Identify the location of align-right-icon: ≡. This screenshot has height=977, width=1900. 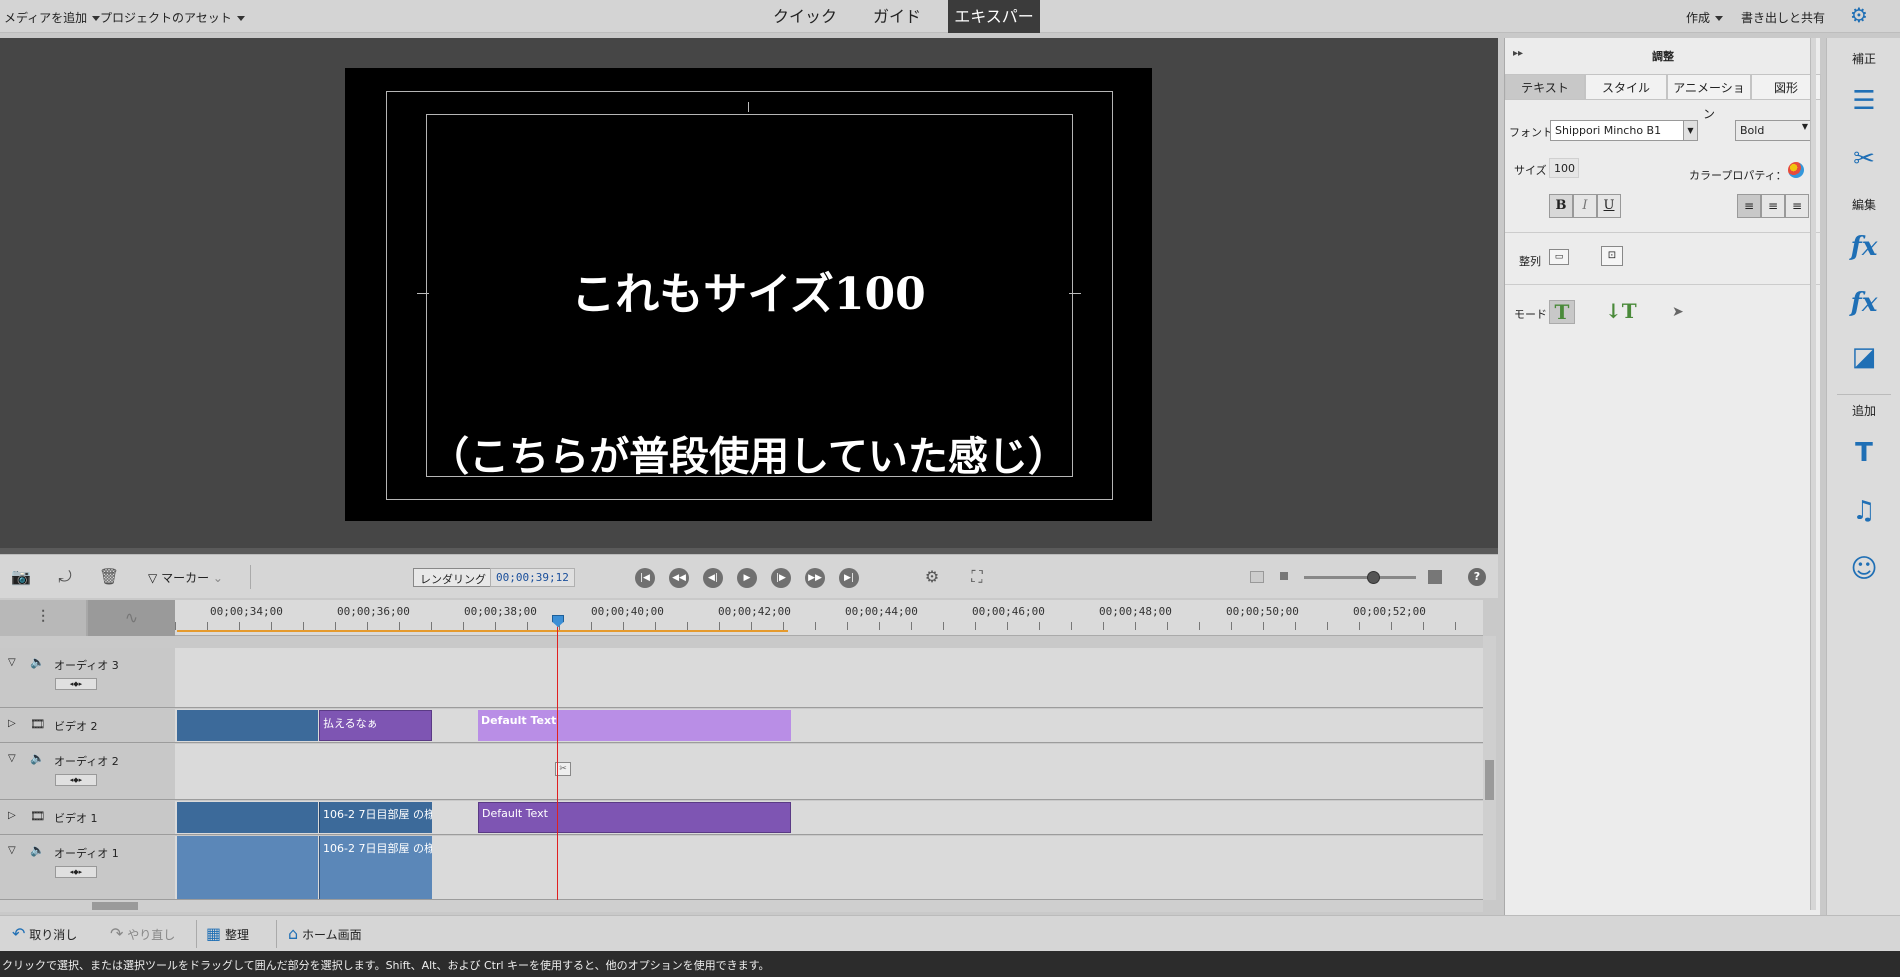
(1797, 206).